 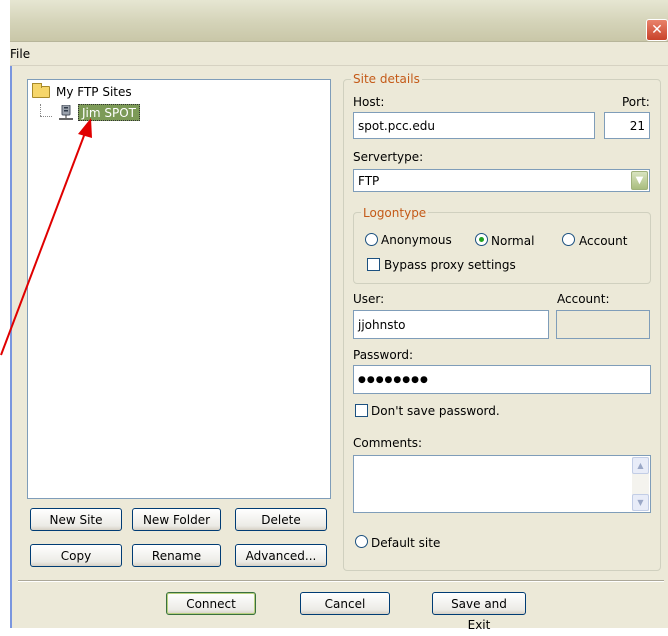 I want to click on account-radio, so click(x=568, y=239).